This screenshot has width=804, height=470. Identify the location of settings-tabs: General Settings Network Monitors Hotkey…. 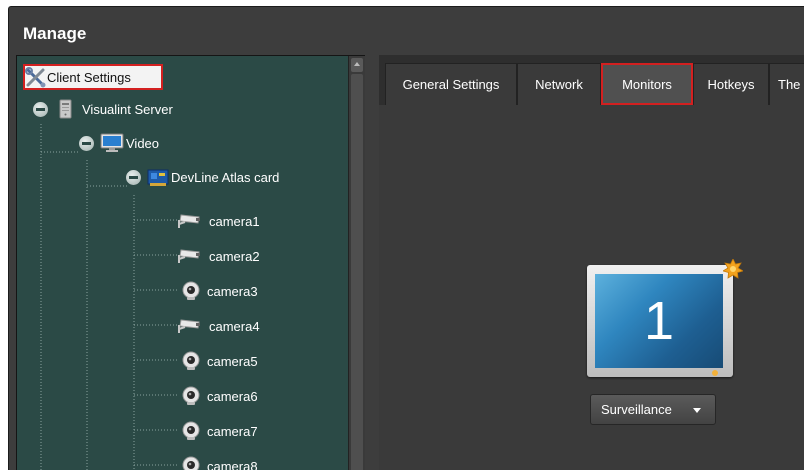
(591, 84).